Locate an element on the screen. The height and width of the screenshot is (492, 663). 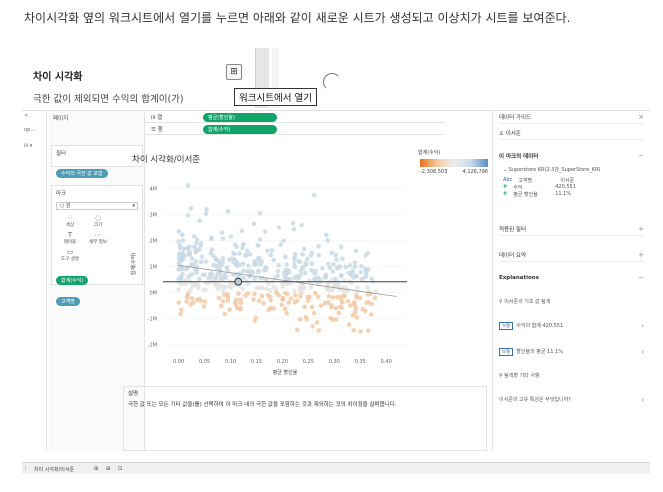
other-explore-row: ⚲ 탐색할 기타 사항 is located at coordinates (519, 376).